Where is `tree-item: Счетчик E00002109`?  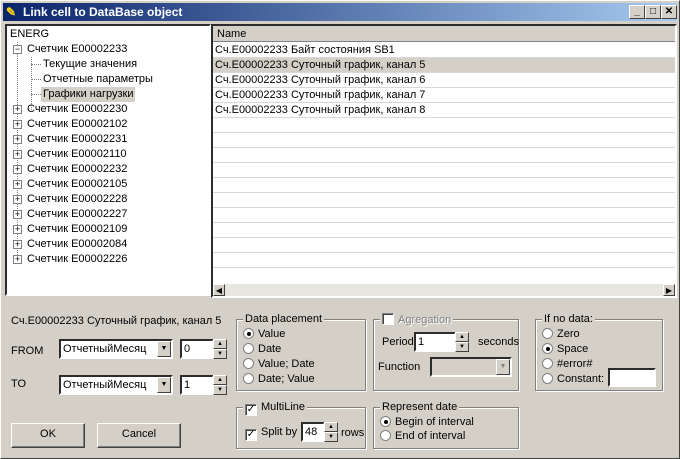
tree-item: Счетчик E00002109 is located at coordinates (77, 229).